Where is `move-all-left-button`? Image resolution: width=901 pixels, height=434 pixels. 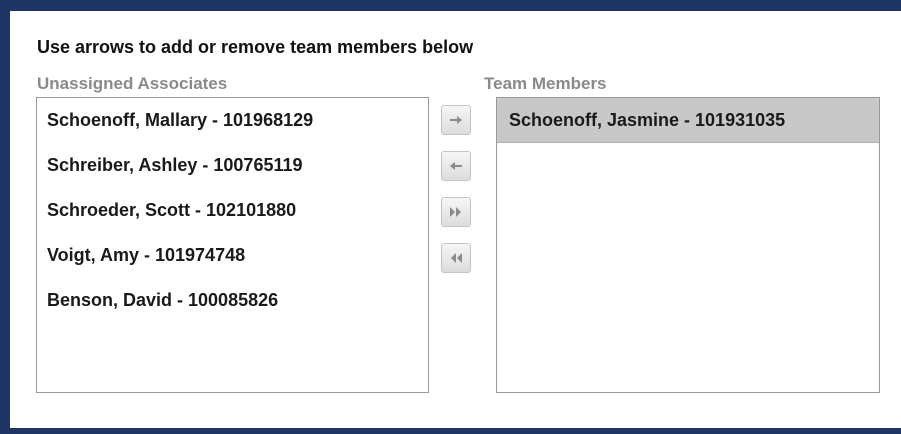 move-all-left-button is located at coordinates (456, 258).